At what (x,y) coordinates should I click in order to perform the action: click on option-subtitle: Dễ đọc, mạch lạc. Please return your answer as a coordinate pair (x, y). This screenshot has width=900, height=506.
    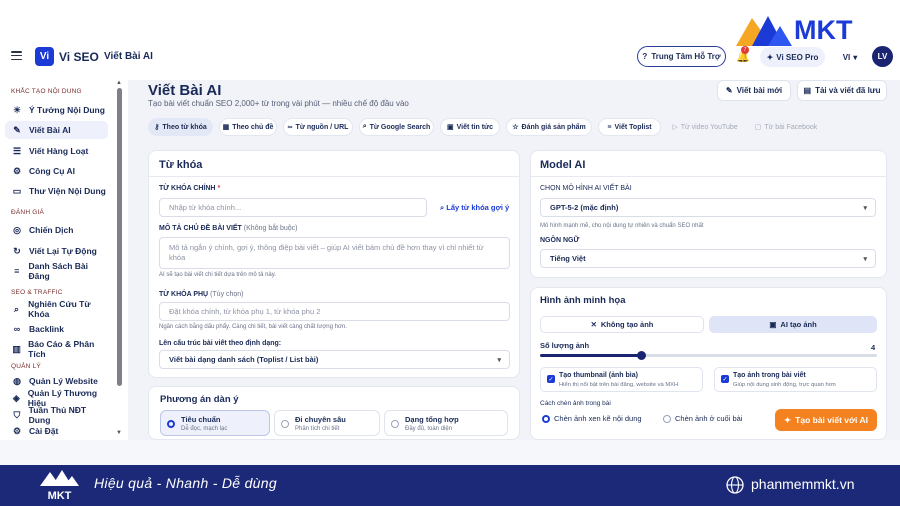
    Looking at the image, I should click on (204, 429).